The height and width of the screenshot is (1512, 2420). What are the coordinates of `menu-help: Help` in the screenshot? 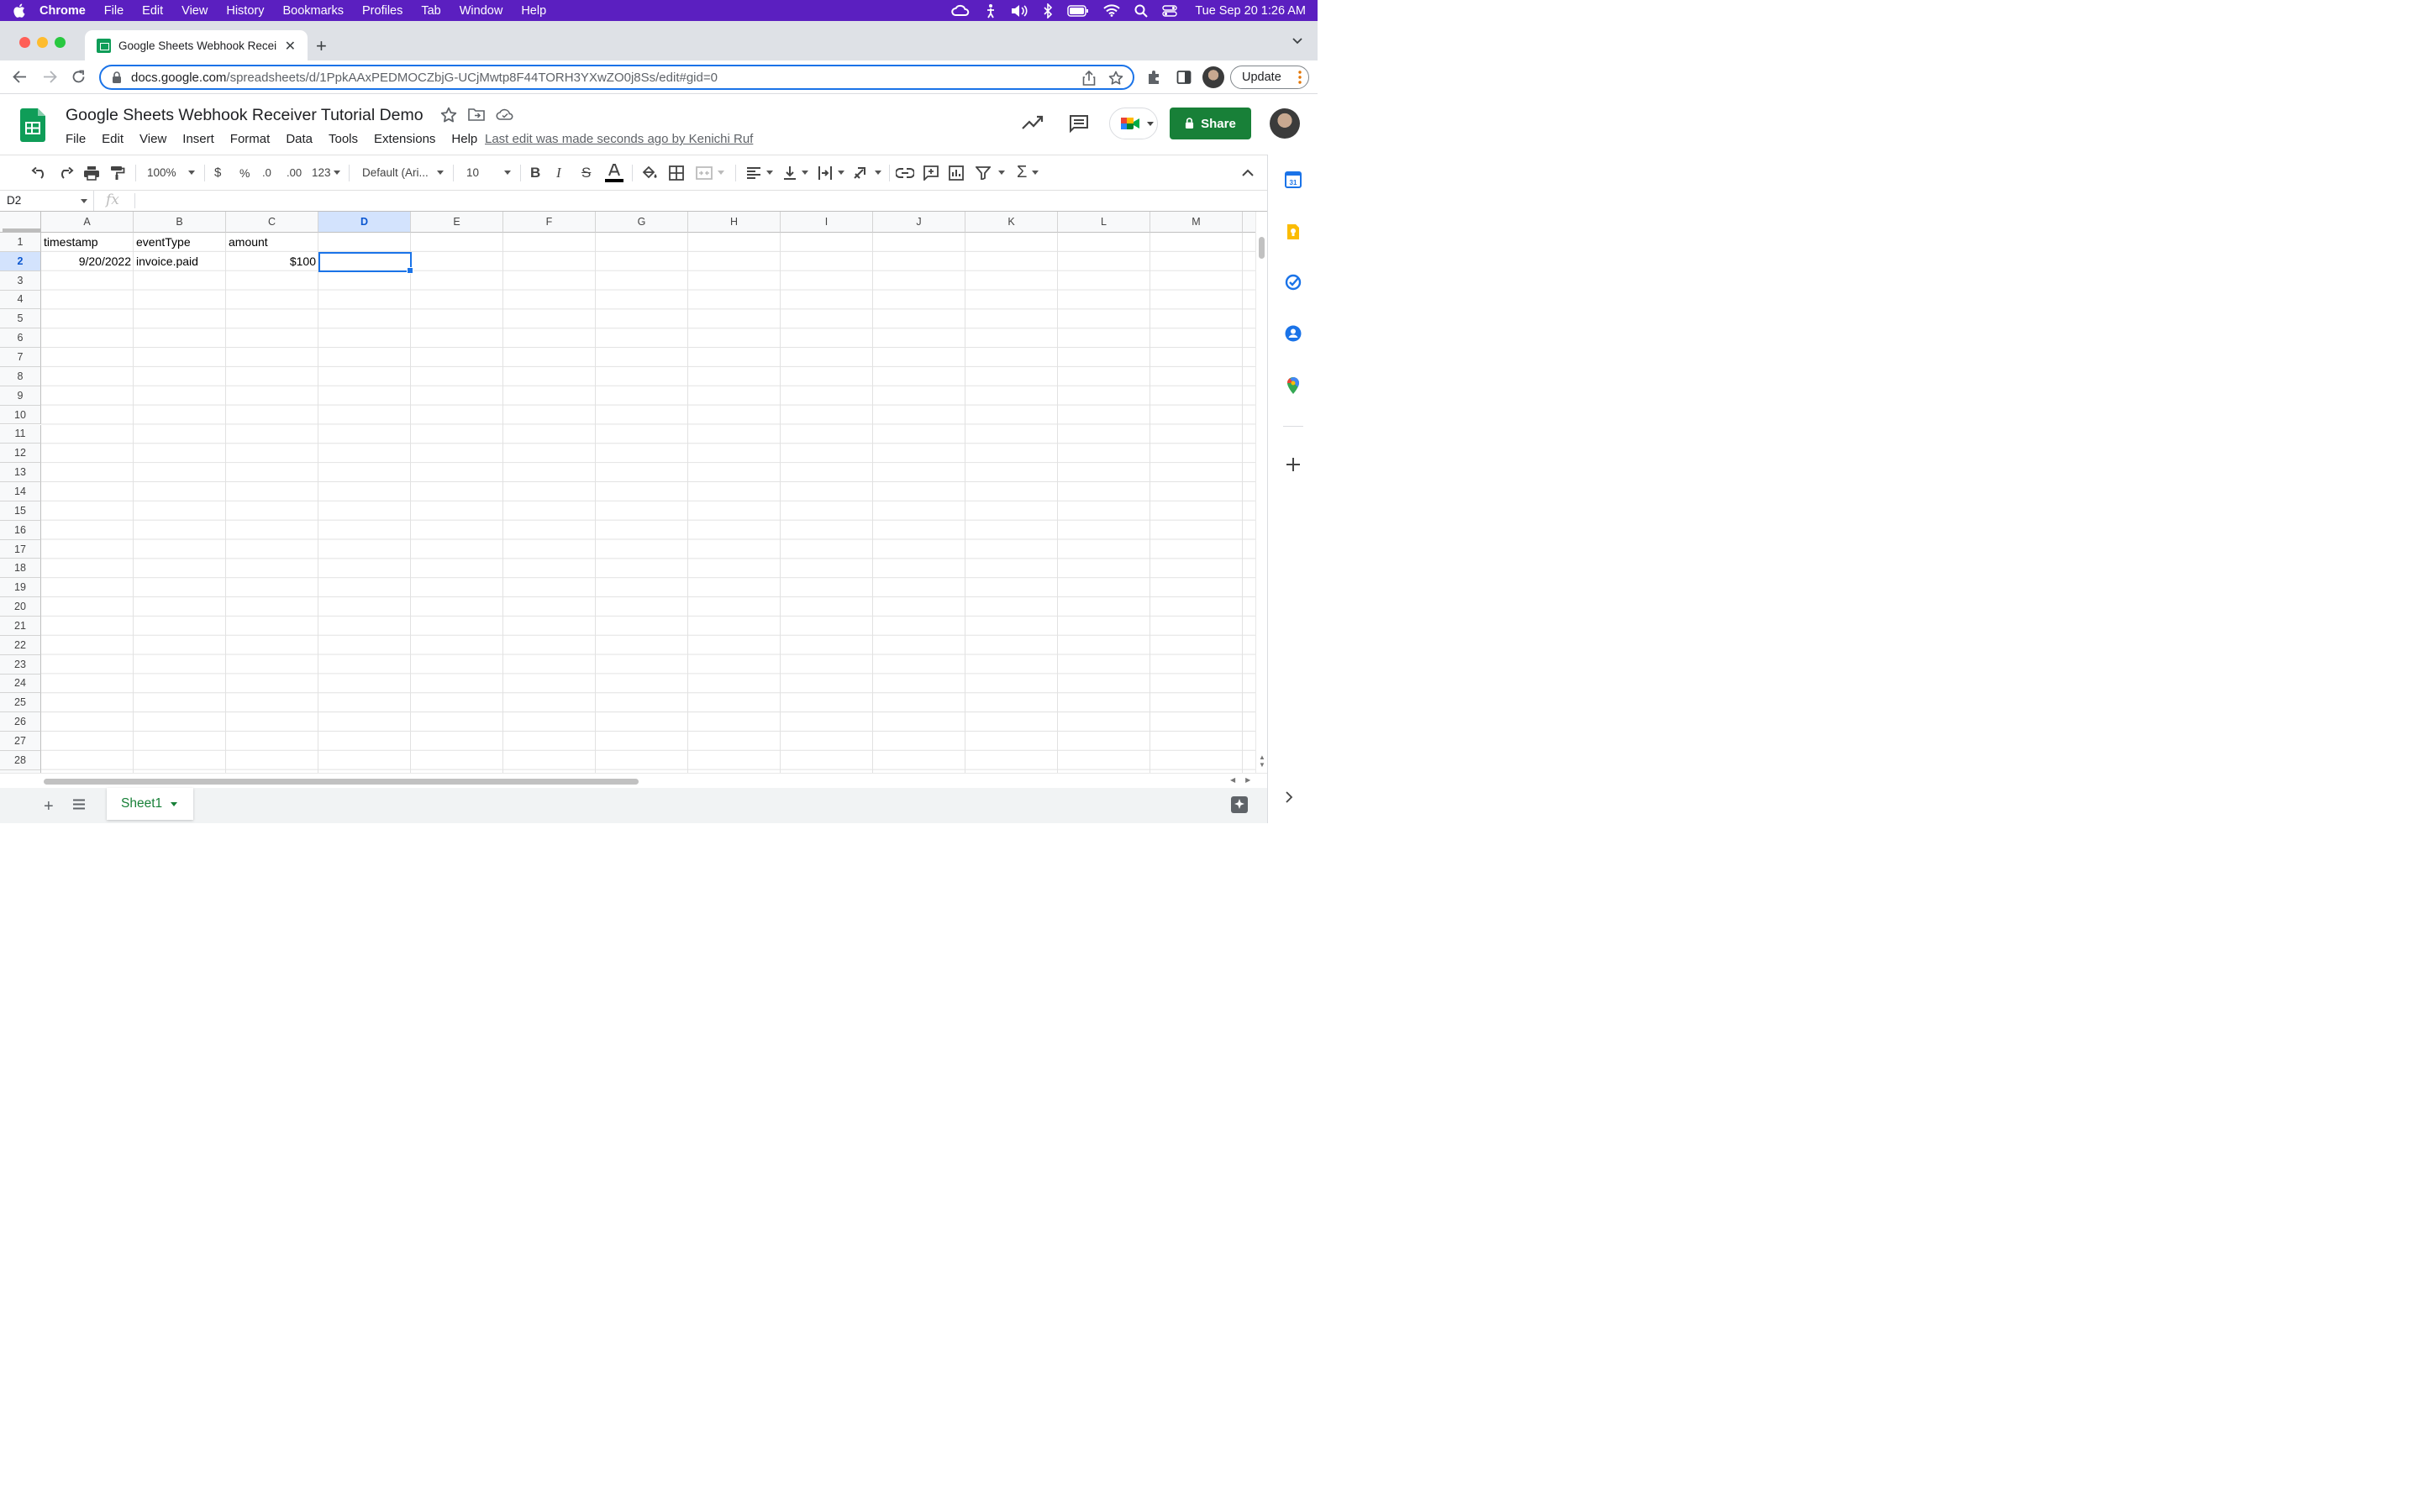 It's located at (464, 139).